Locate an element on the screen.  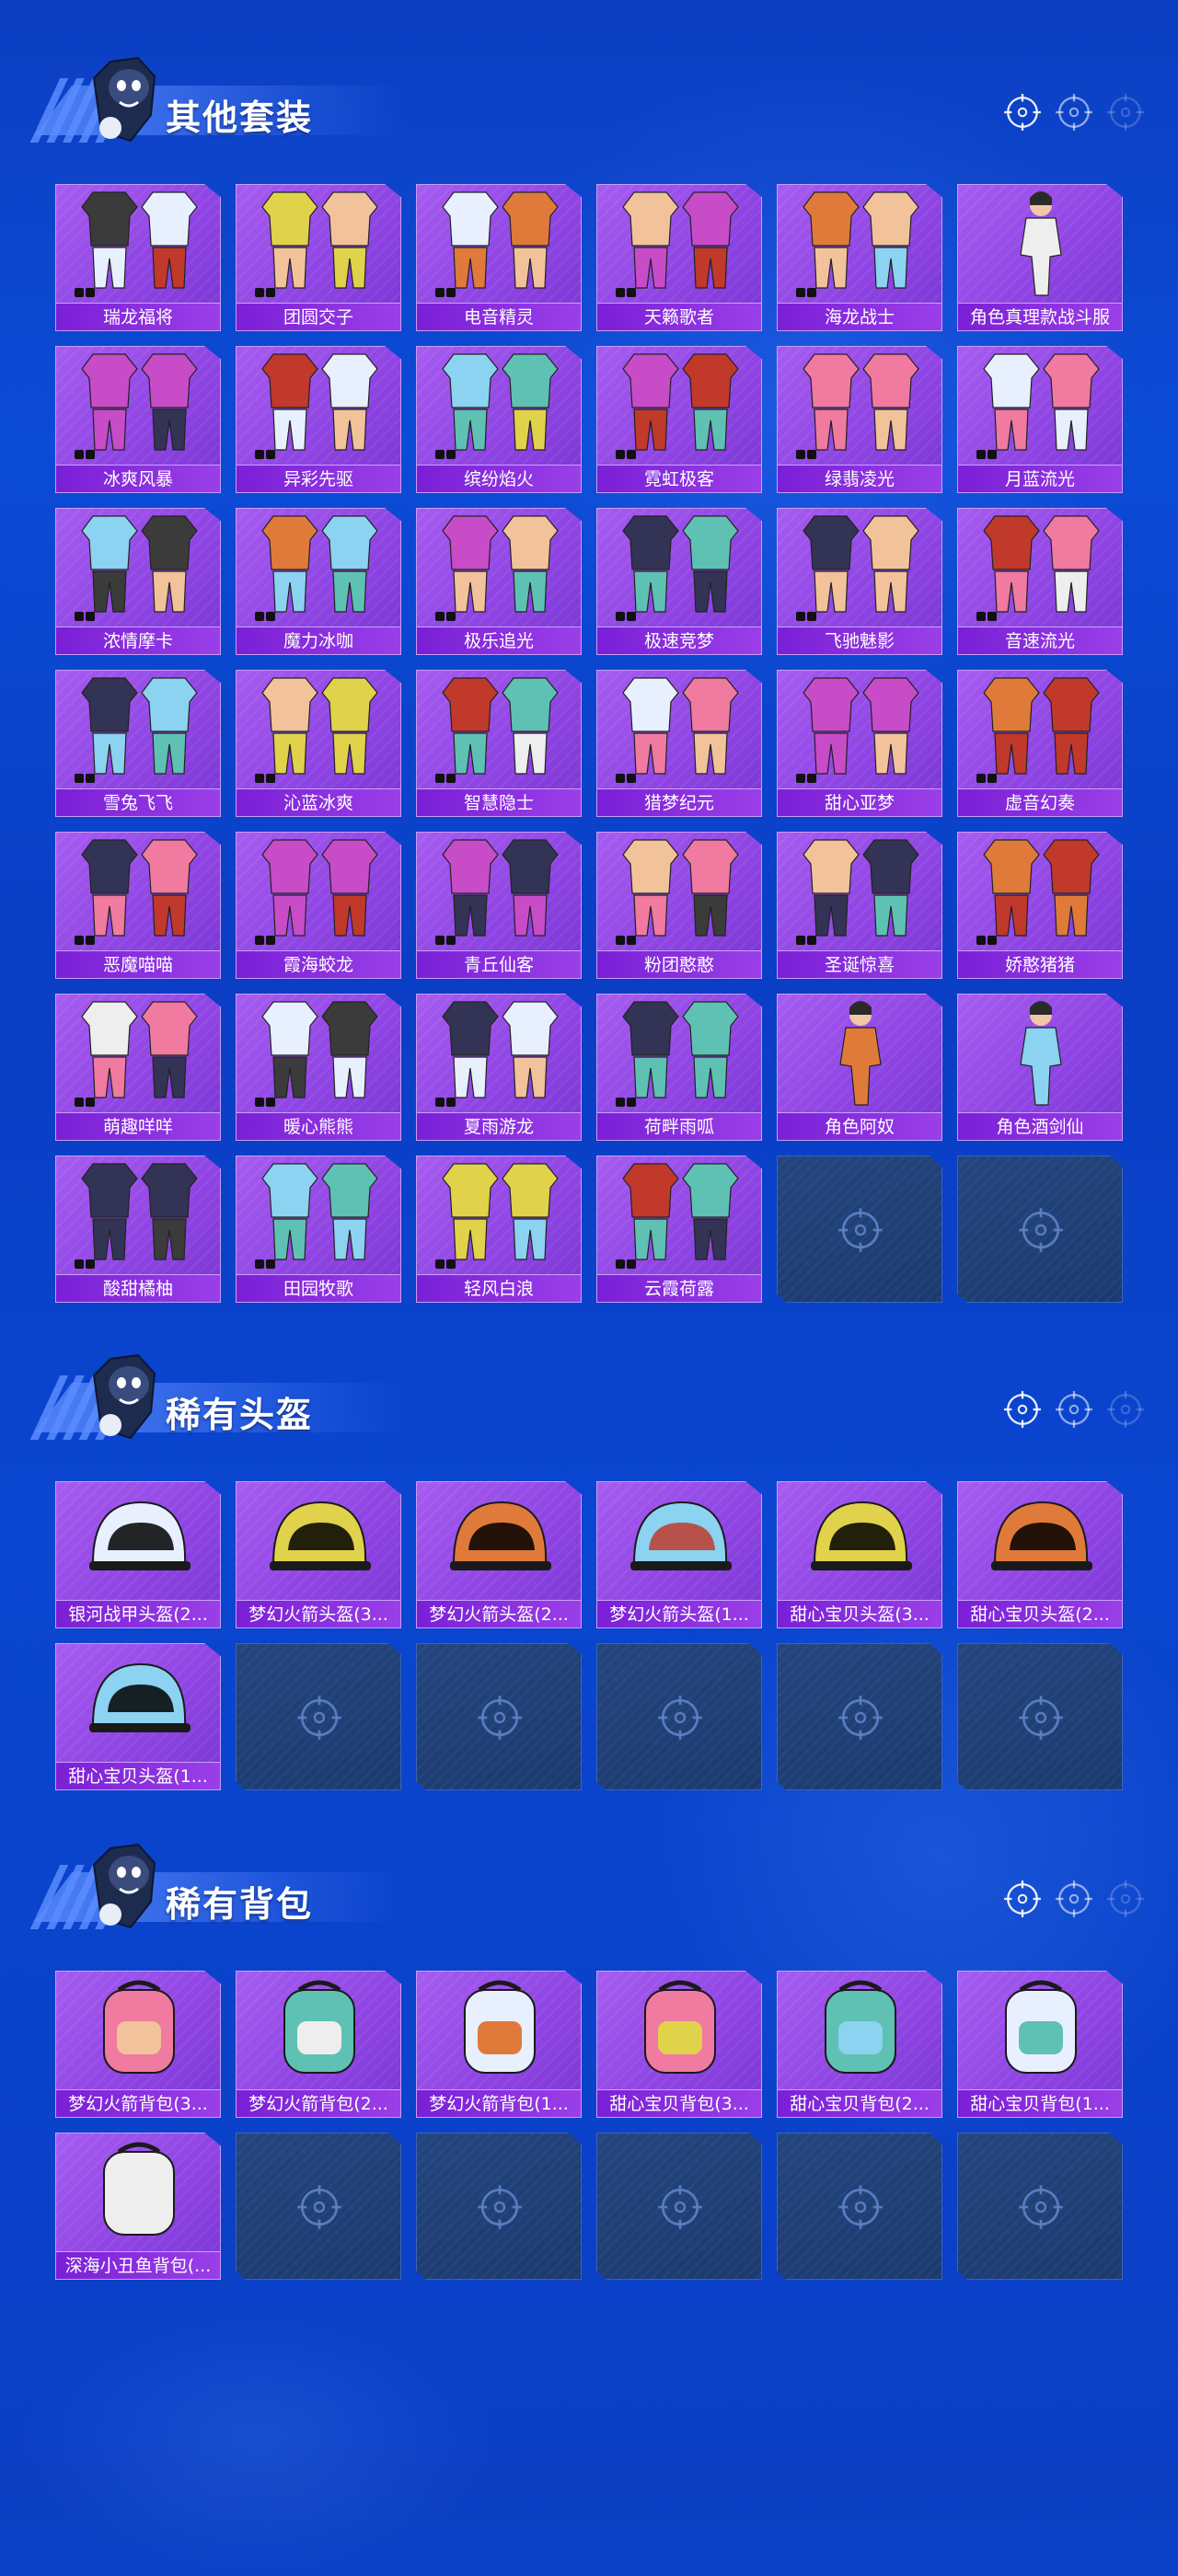
item-card: 田园牧歌 is located at coordinates (318, 1229).